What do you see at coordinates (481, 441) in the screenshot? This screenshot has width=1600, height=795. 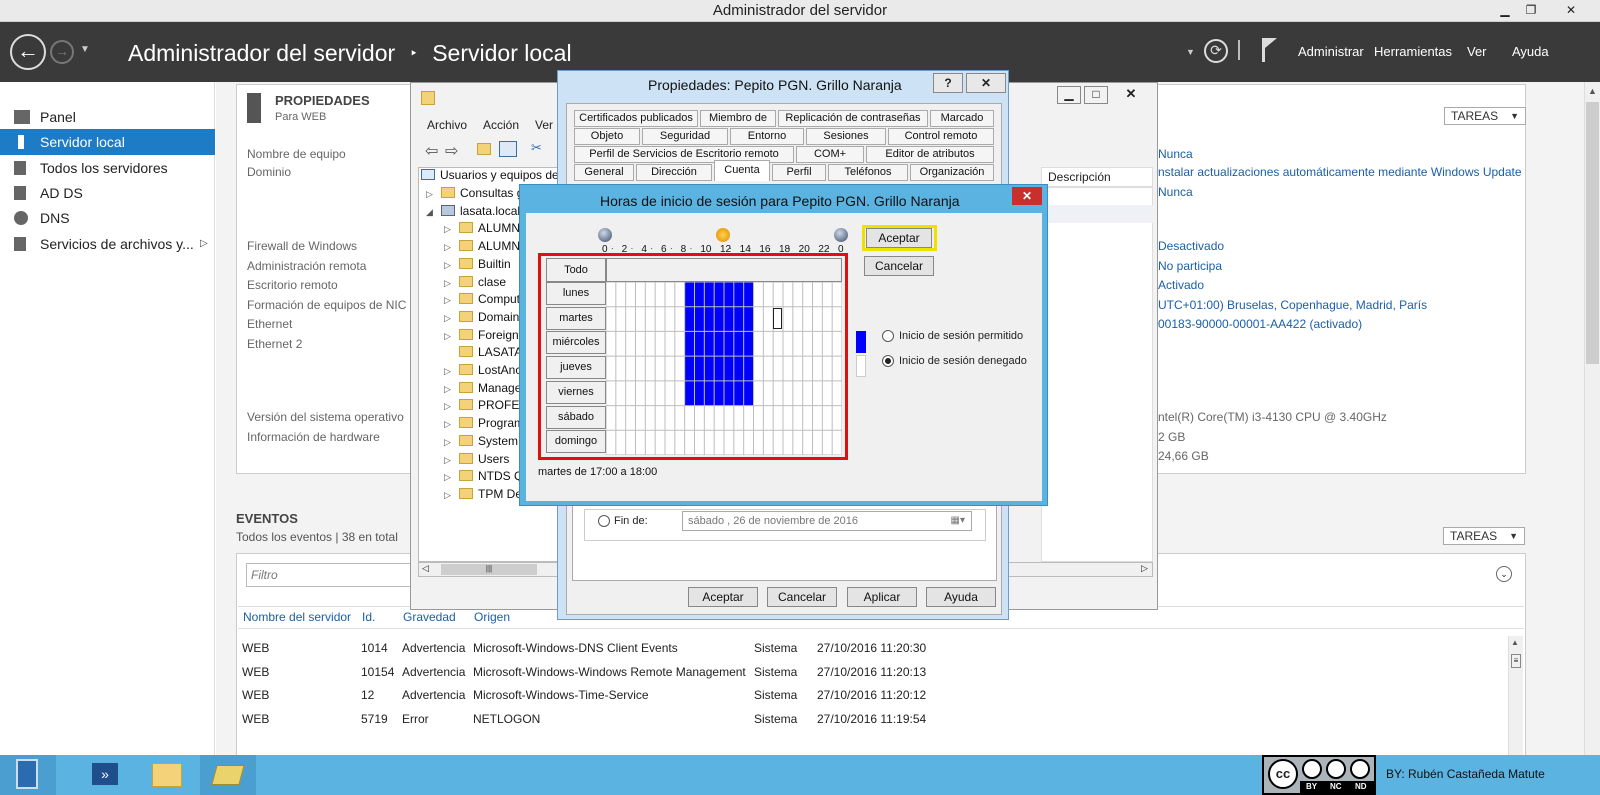 I see `ou-tree-item: ▷ System` at bounding box center [481, 441].